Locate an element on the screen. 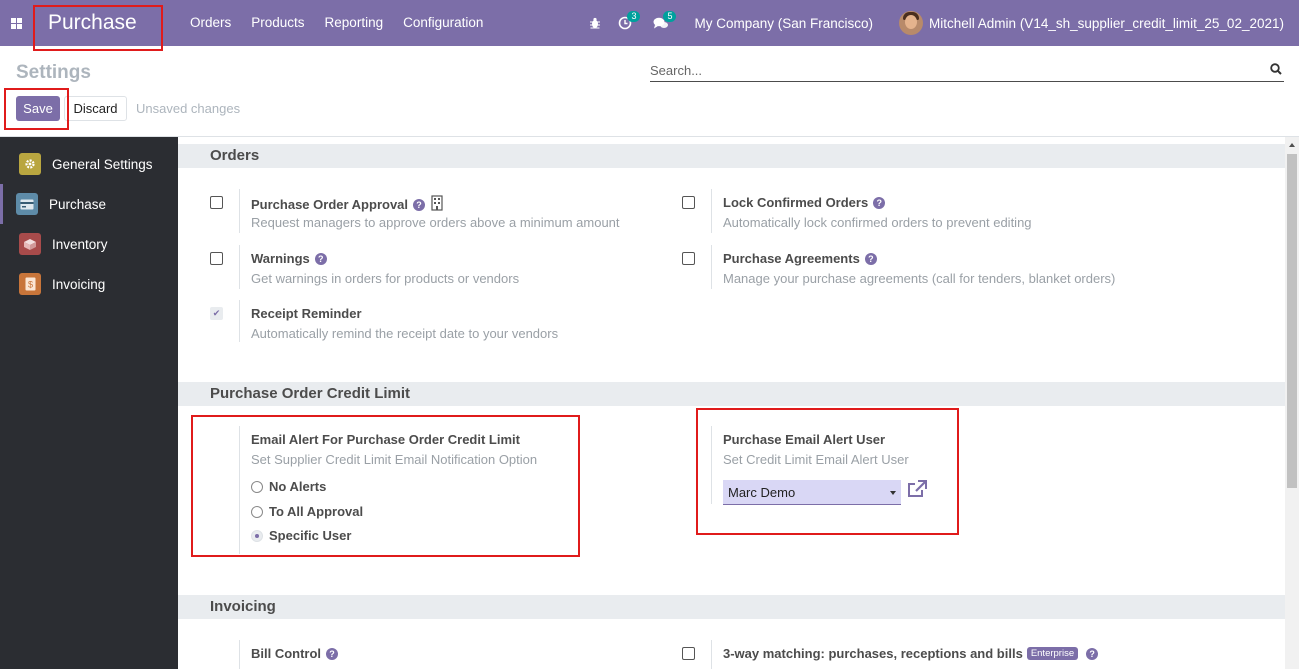  sidebar-item-invoicing: $ Invoicing is located at coordinates (89, 284).